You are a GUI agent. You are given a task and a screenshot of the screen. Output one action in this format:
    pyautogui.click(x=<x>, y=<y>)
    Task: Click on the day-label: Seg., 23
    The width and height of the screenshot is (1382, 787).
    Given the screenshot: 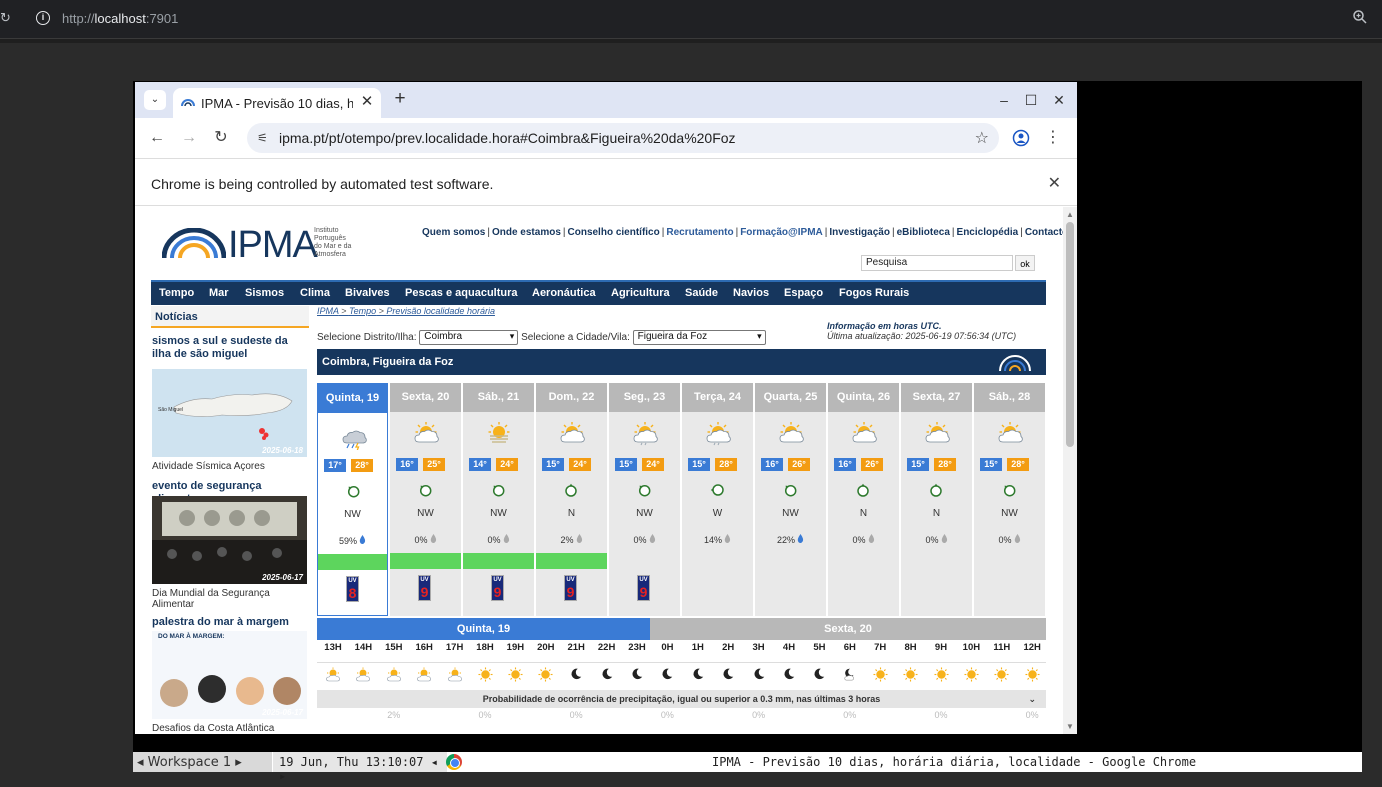 What is the action you would take?
    pyautogui.click(x=644, y=397)
    